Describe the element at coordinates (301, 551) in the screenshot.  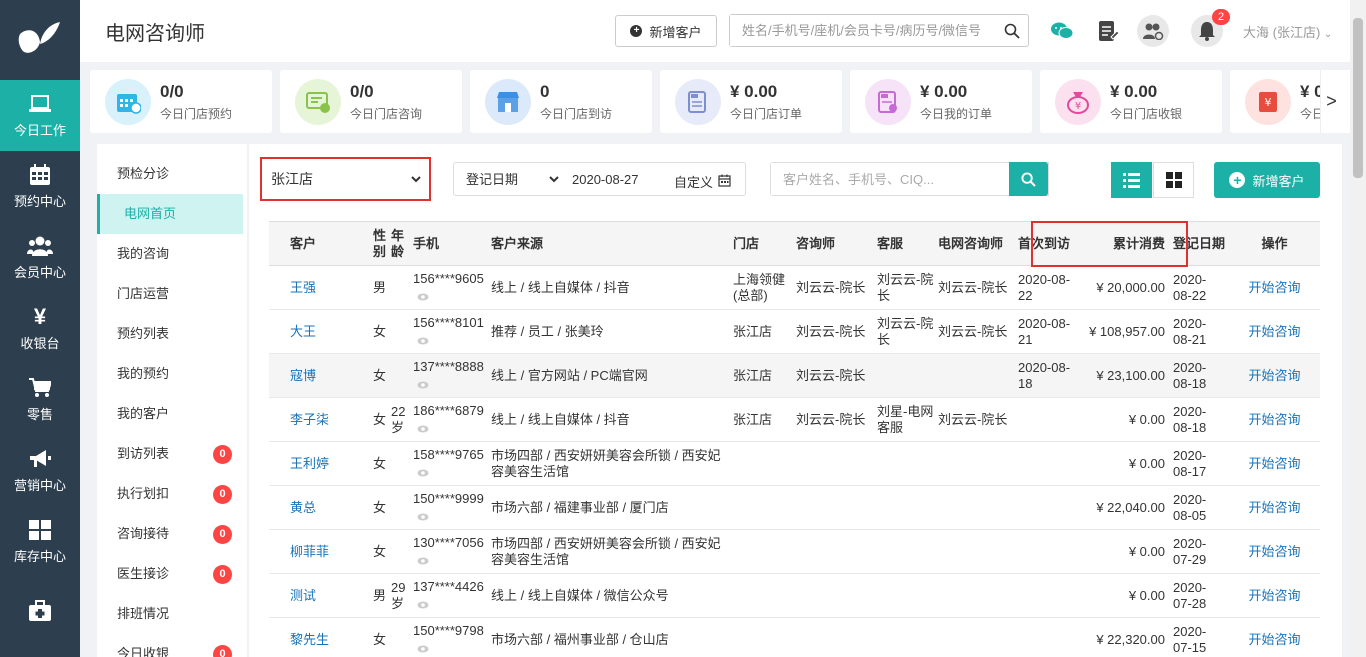
I see `customer-name-link: 柳菲菲` at that location.